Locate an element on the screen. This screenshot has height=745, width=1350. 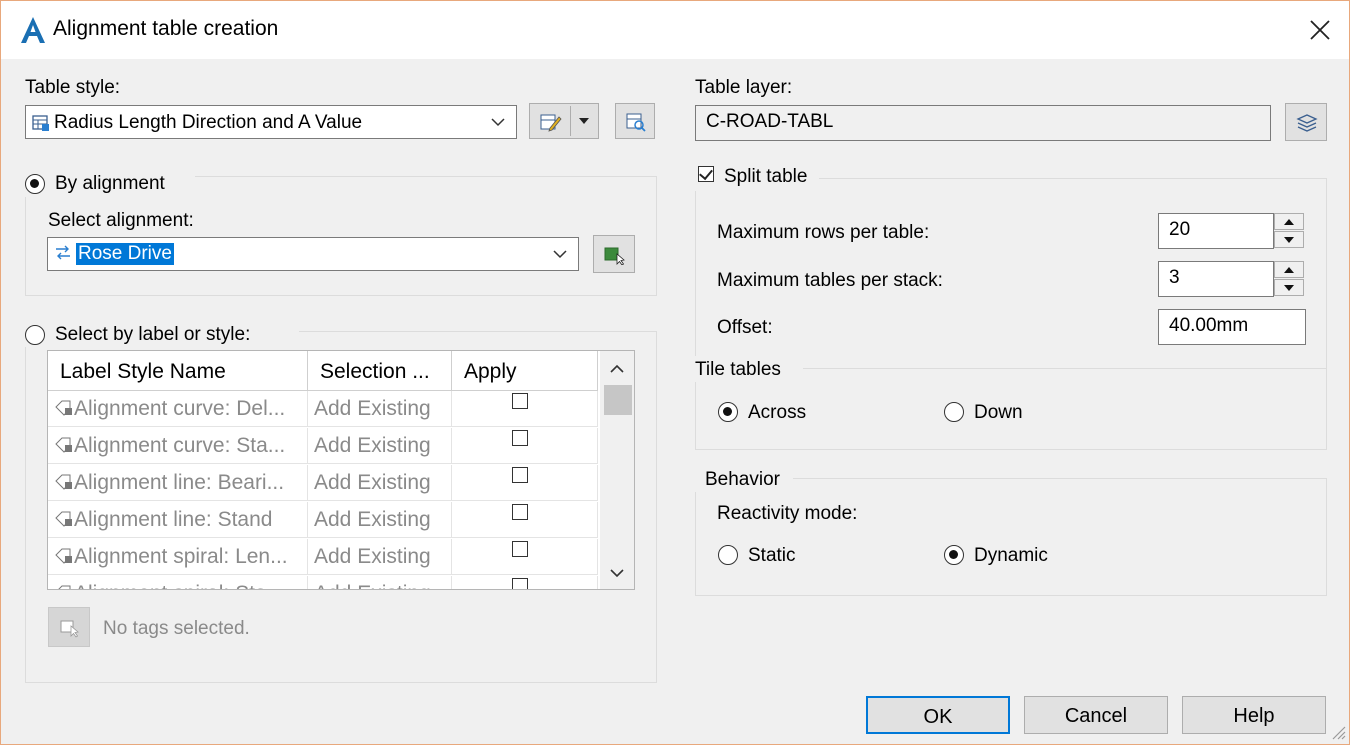
dynamic-label: Dynamic is located at coordinates (1011, 555).